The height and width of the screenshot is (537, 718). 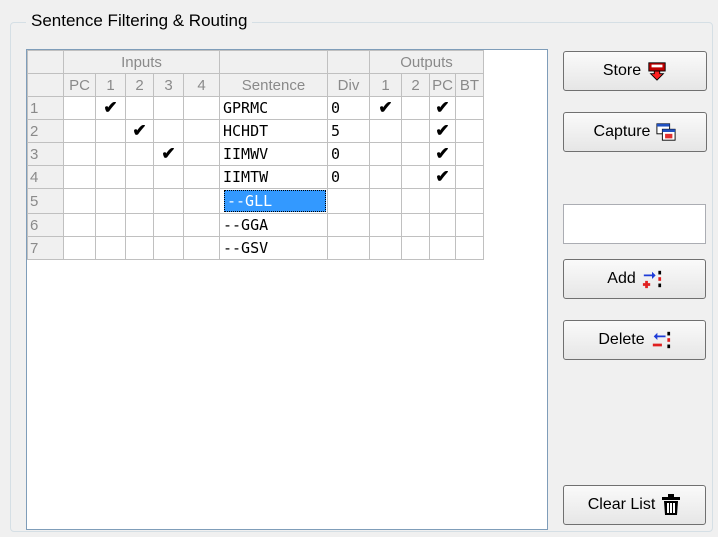 I want to click on delete-button: Delete, so click(x=634, y=340).